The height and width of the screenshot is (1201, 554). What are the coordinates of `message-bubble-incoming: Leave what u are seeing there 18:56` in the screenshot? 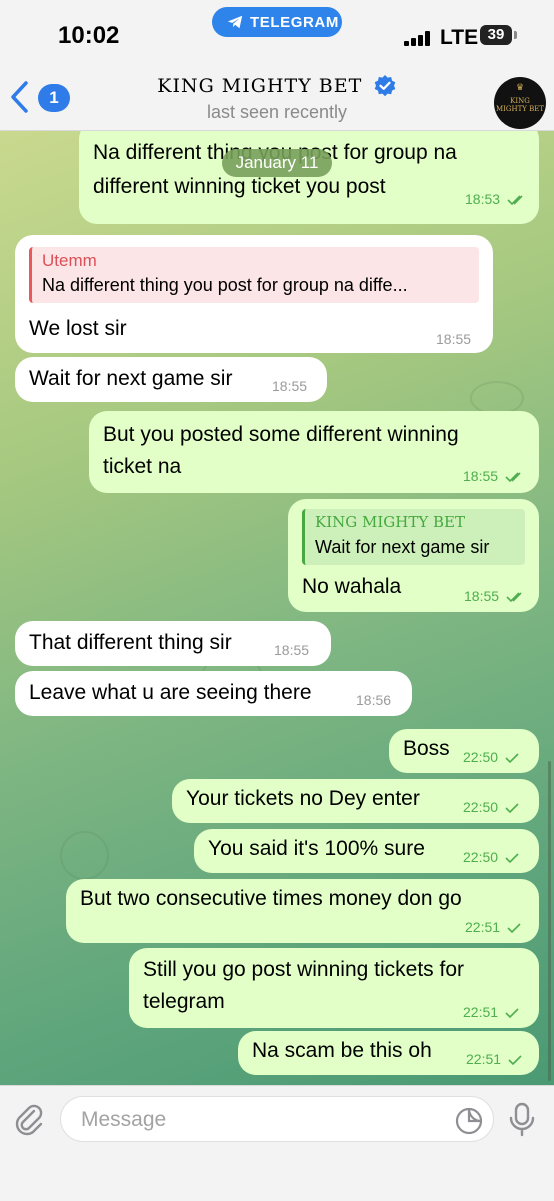 It's located at (213, 693).